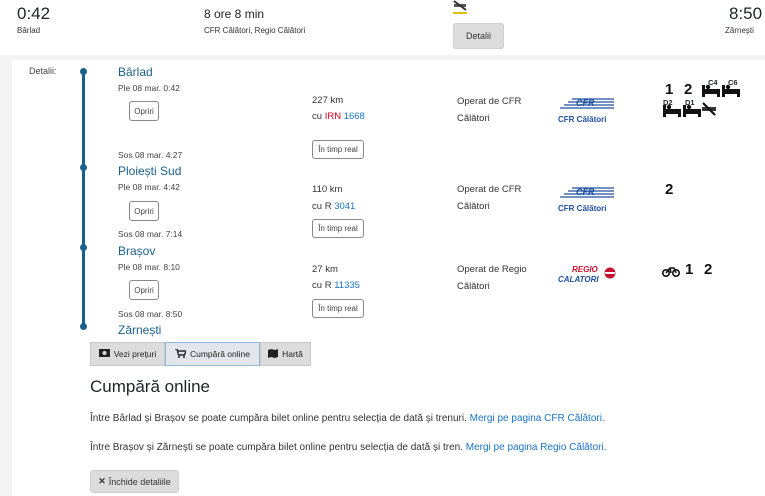 The width and height of the screenshot is (765, 496). I want to click on train-number-link: 11335, so click(347, 285).